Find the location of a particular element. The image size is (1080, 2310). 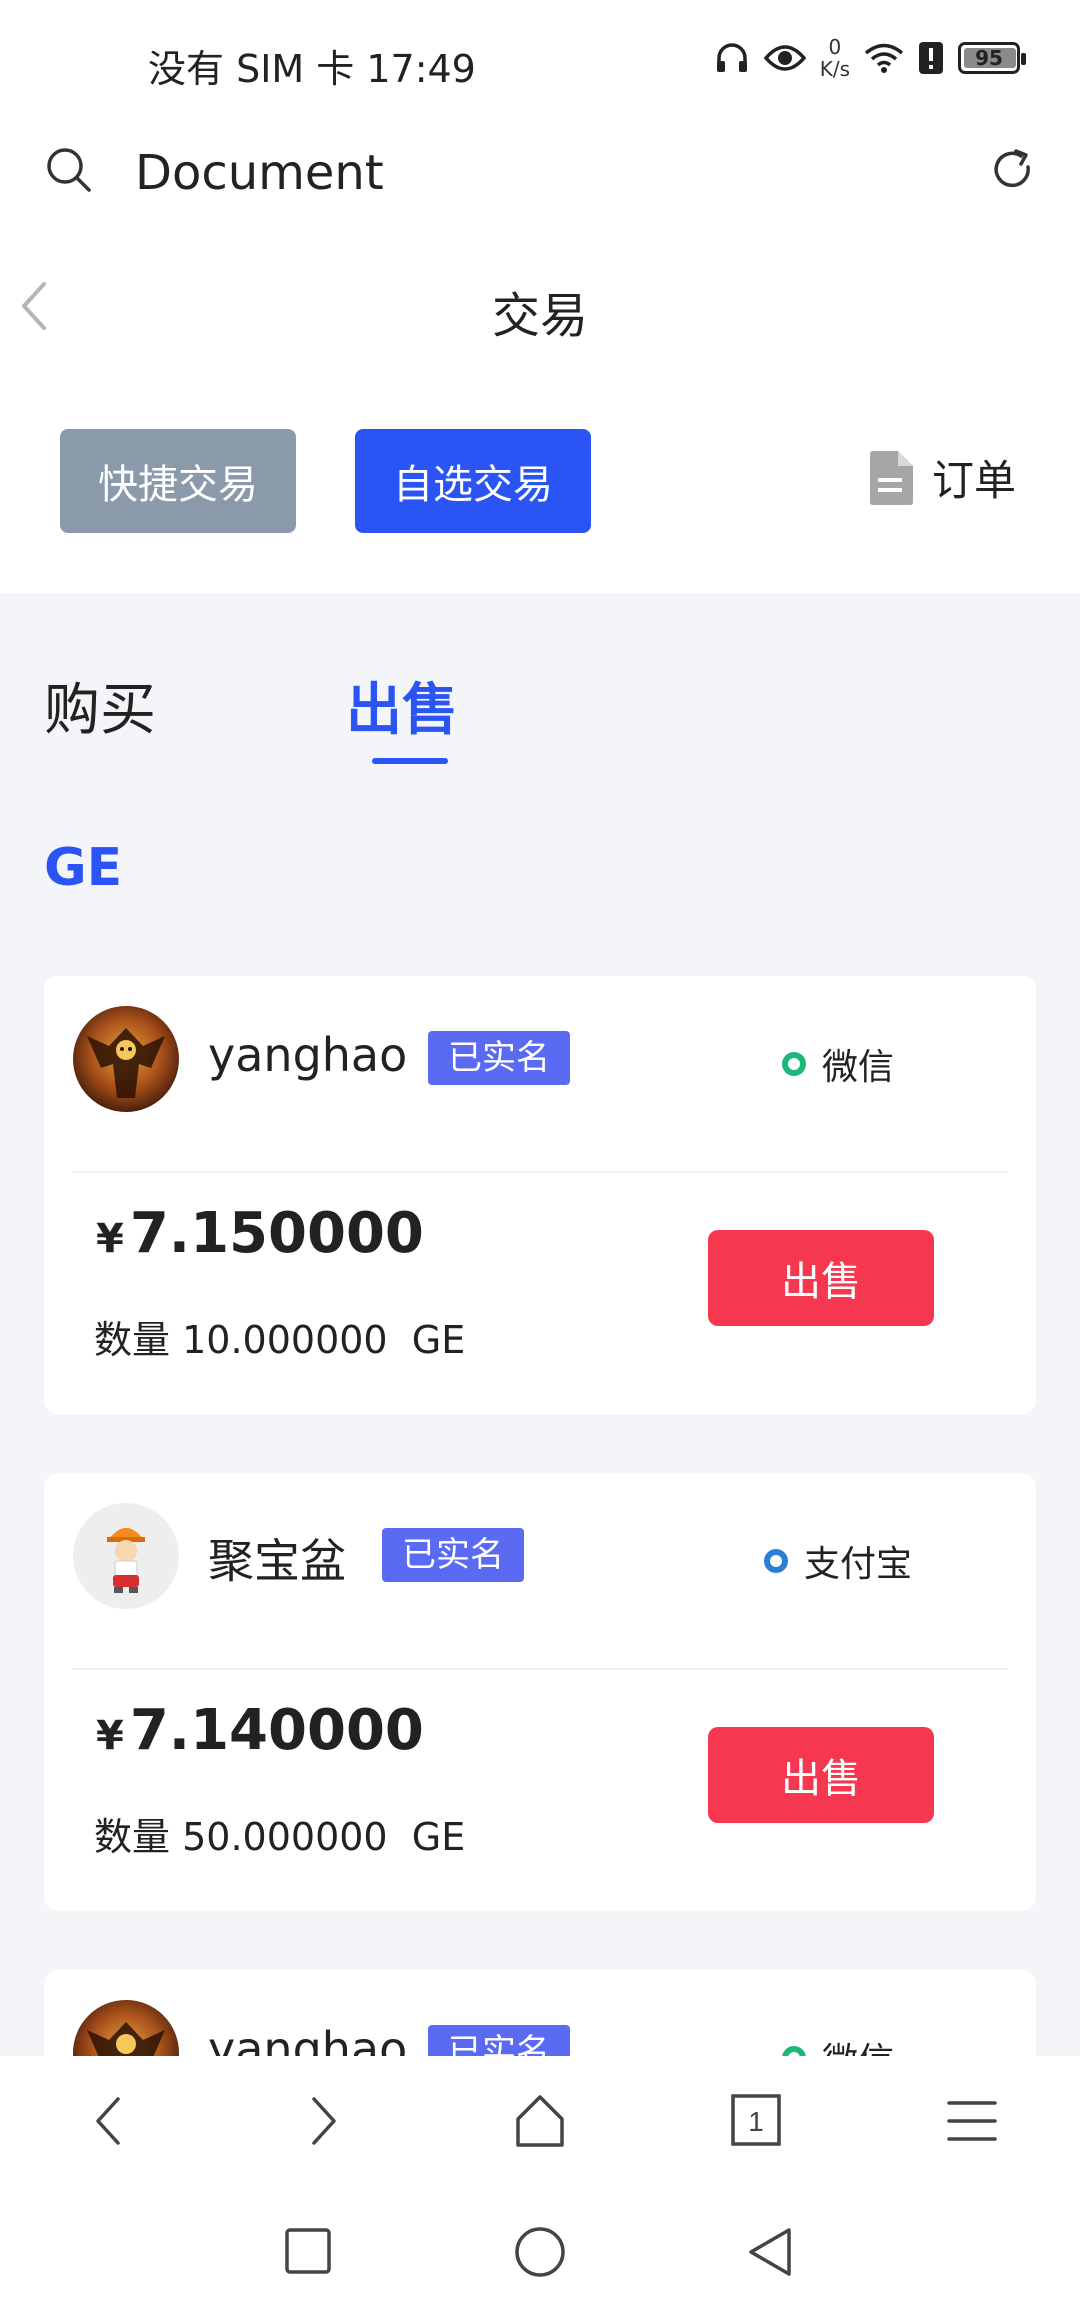

listing-card: yanghao 已实名 微信 is located at coordinates (540, 2013).